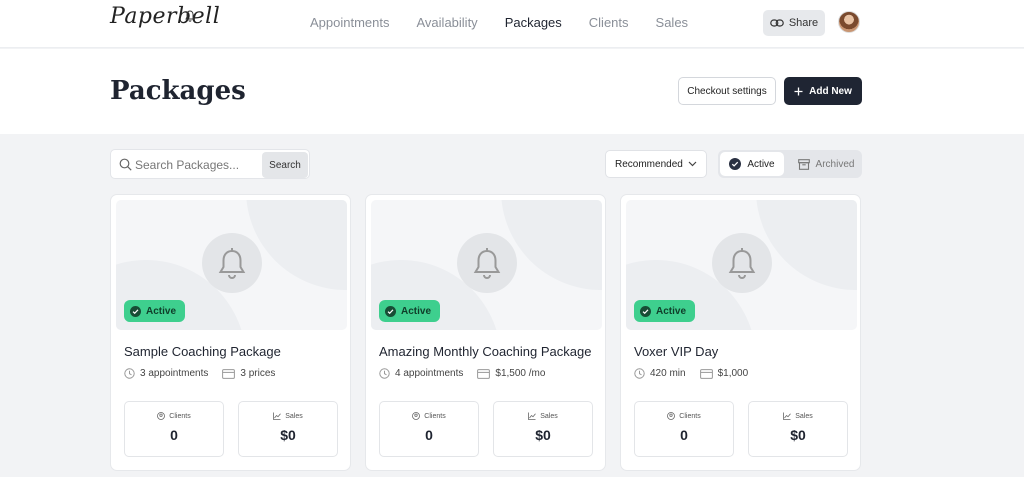 The image size is (1024, 477). Describe the element at coordinates (727, 91) in the screenshot. I see `checkout-settings-button: Checkout settings` at that location.